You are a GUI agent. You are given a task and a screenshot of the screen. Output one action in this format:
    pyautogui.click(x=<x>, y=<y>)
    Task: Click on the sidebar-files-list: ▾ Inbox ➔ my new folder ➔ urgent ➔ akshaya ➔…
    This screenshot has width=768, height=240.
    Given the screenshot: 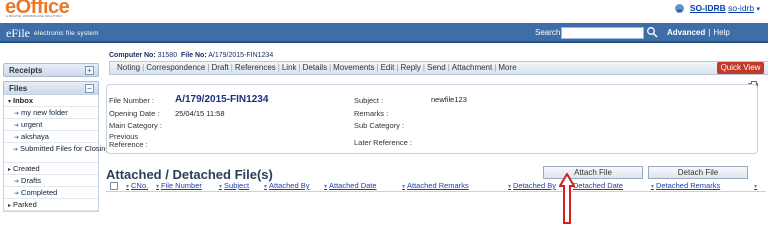 What is the action you would take?
    pyautogui.click(x=72, y=153)
    